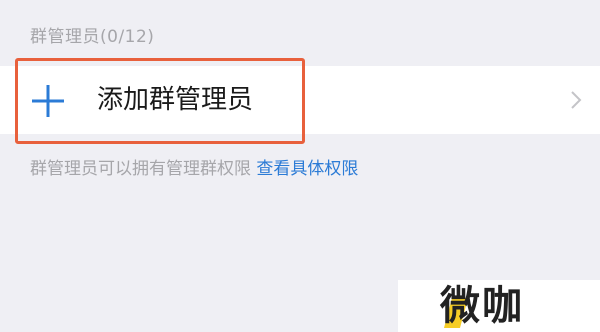  Describe the element at coordinates (482, 306) in the screenshot. I see `watermark-text: 微咖` at that location.